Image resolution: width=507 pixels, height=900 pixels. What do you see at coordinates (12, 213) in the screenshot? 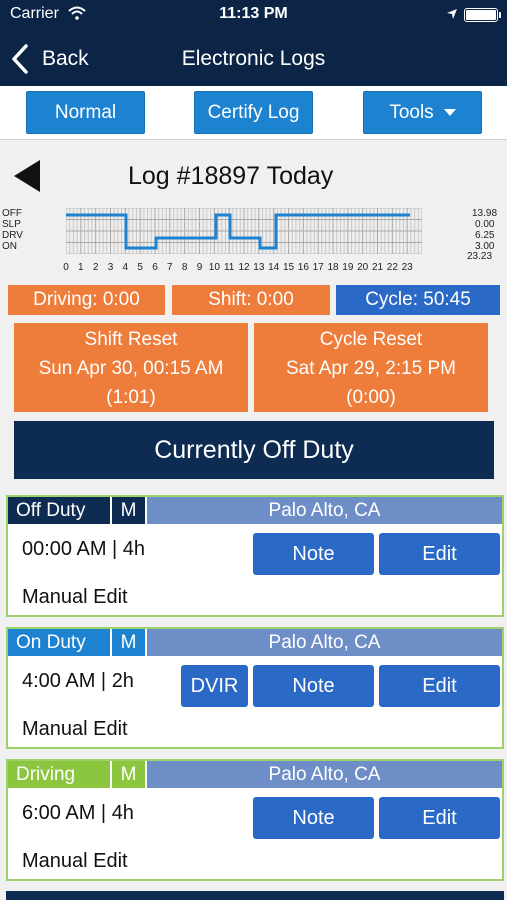
I see `graph-row-label-off: OFF` at bounding box center [12, 213].